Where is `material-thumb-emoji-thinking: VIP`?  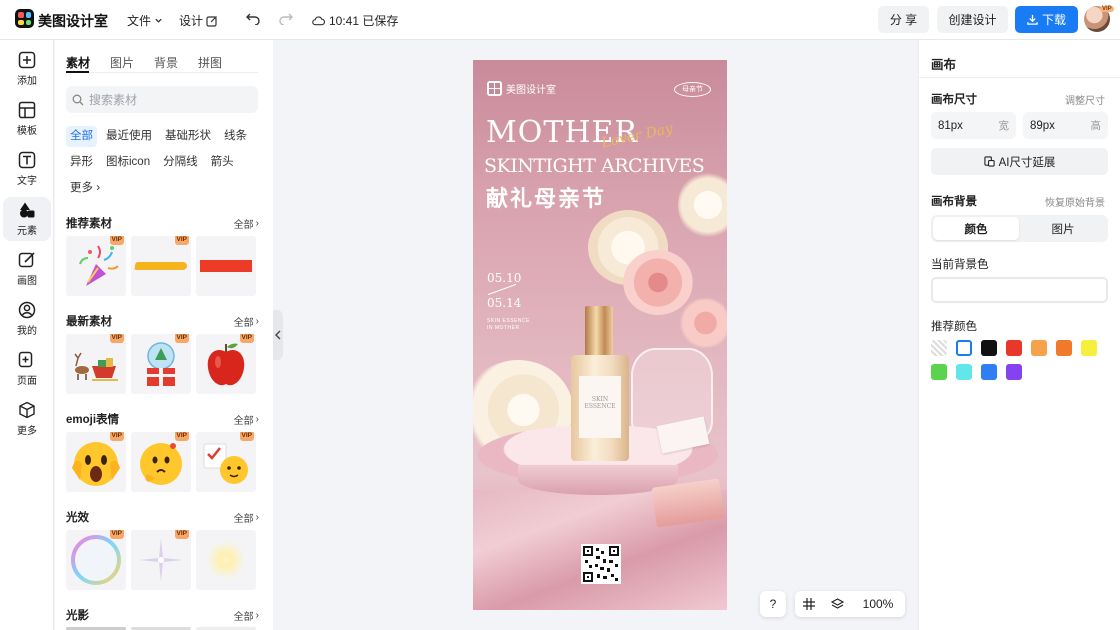
material-thumb-emoji-thinking: VIP is located at coordinates (161, 462).